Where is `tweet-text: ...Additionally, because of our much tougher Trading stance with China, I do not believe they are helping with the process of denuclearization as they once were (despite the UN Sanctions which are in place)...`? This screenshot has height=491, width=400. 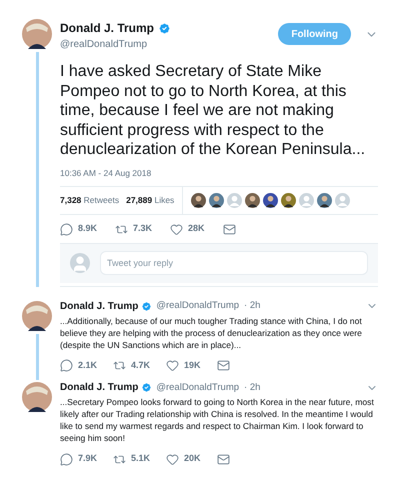
tweet-text: ...Additionally, because of our much tougher Trading stance with China, I do not believe they are helping with the process of denuclearization as they once were (despite the UN Sanctions which are in place)... is located at coordinates (211, 332).